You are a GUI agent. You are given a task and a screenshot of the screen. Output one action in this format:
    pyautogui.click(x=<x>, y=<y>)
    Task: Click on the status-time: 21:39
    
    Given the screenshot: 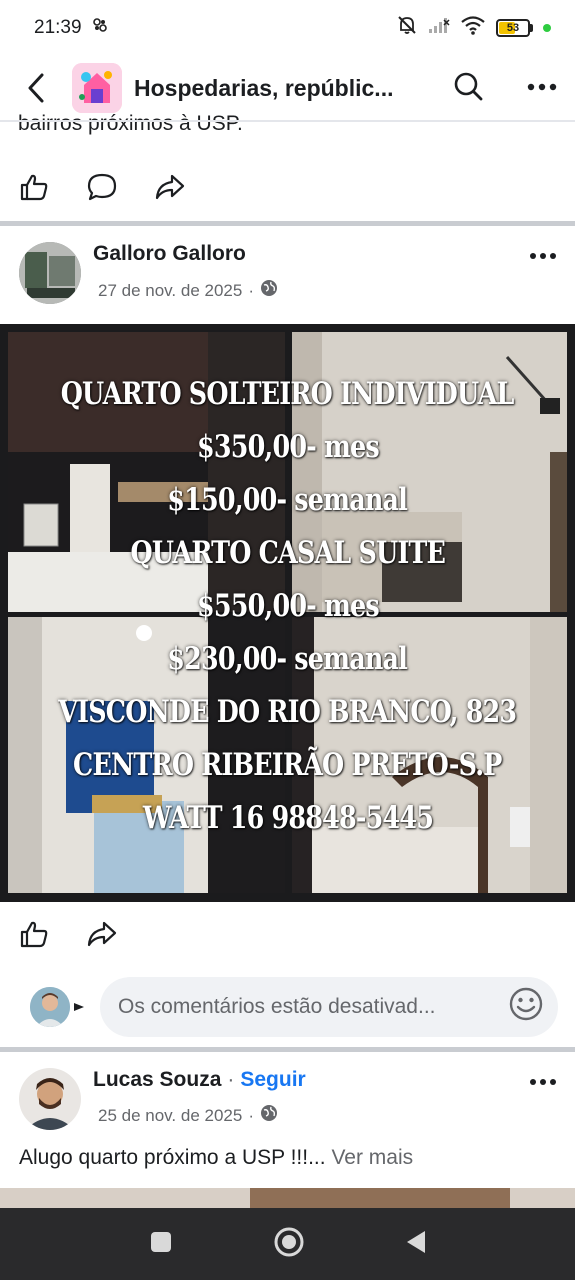 What is the action you would take?
    pyautogui.click(x=58, y=27)
    